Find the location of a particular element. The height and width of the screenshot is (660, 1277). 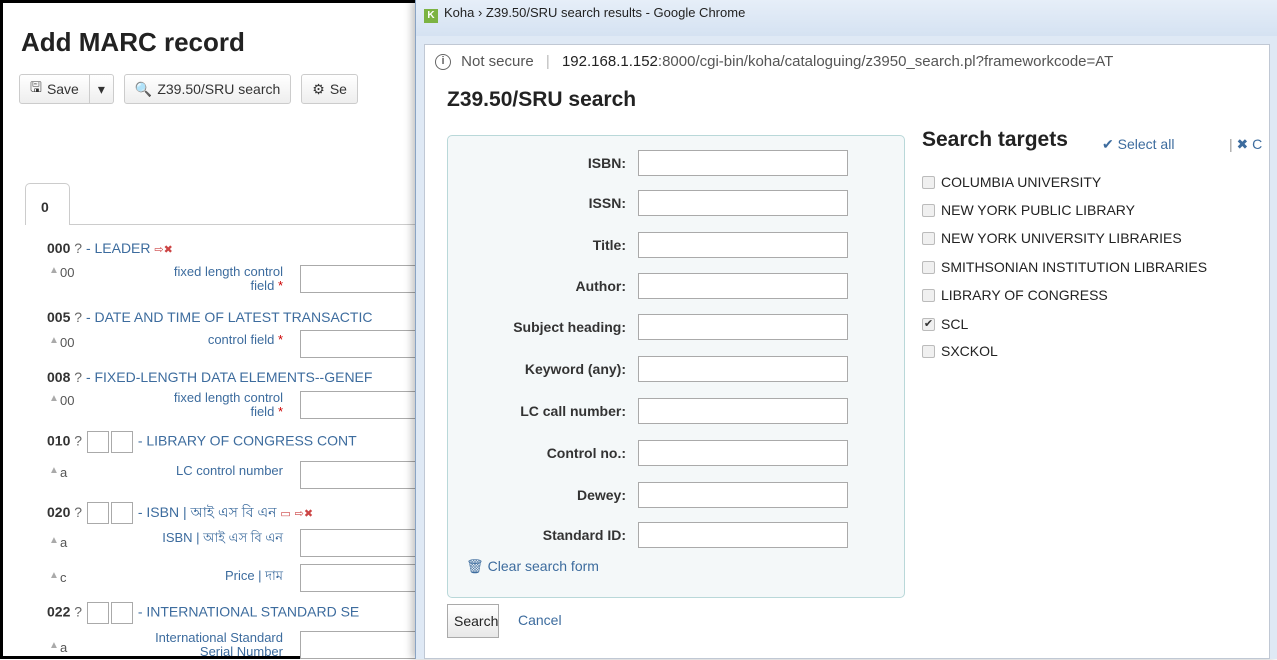

z3950-search-button: 🔍 Z39.50/SRU search is located at coordinates (207, 89).